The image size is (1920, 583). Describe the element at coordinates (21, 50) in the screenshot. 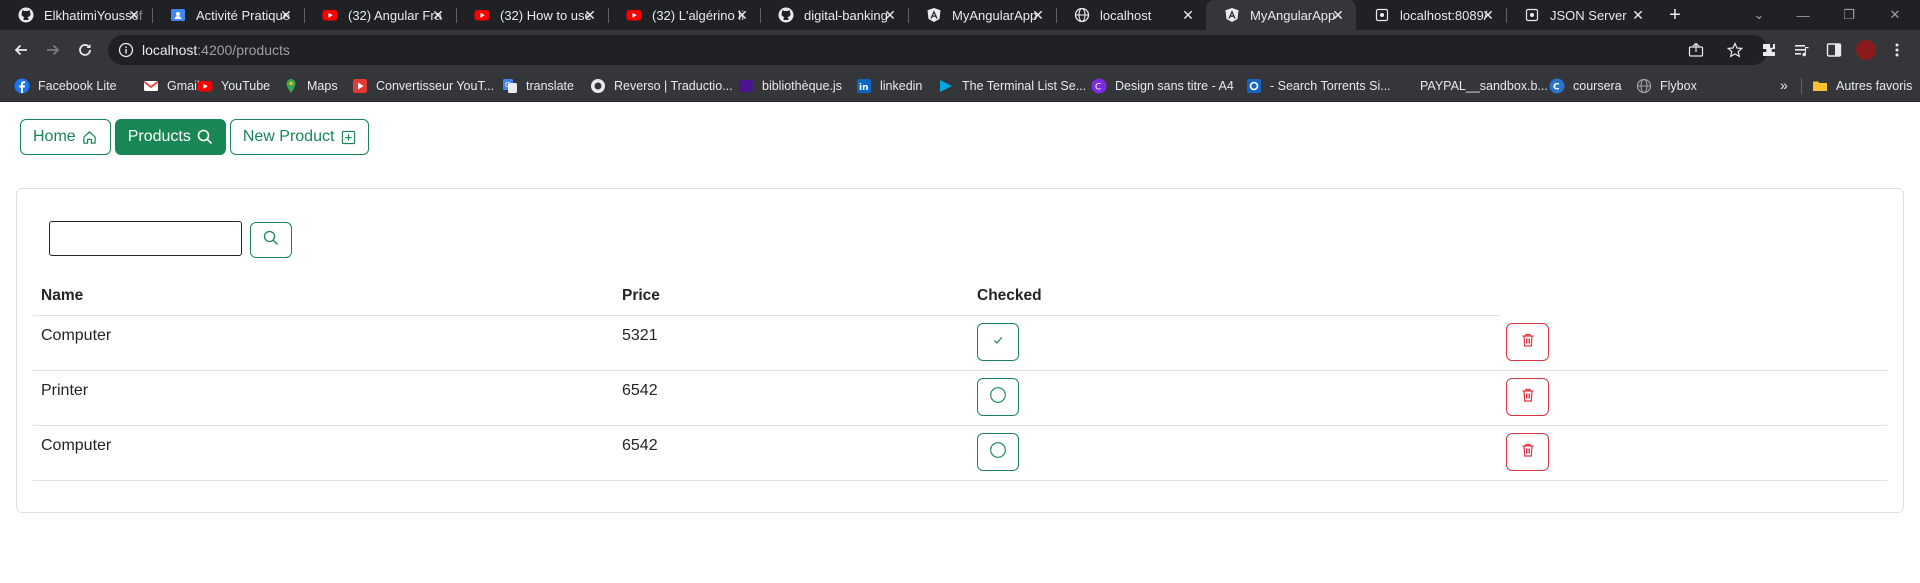

I see `back-icon` at that location.